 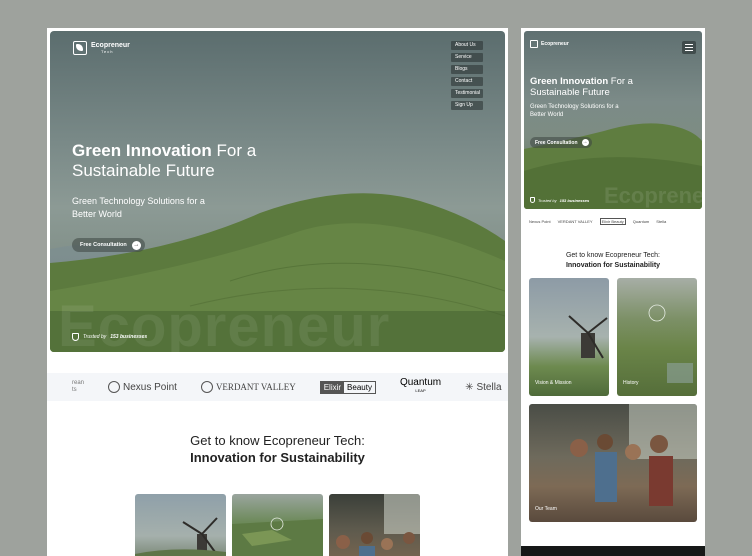 I want to click on nav-about-us: About Us, so click(x=467, y=45).